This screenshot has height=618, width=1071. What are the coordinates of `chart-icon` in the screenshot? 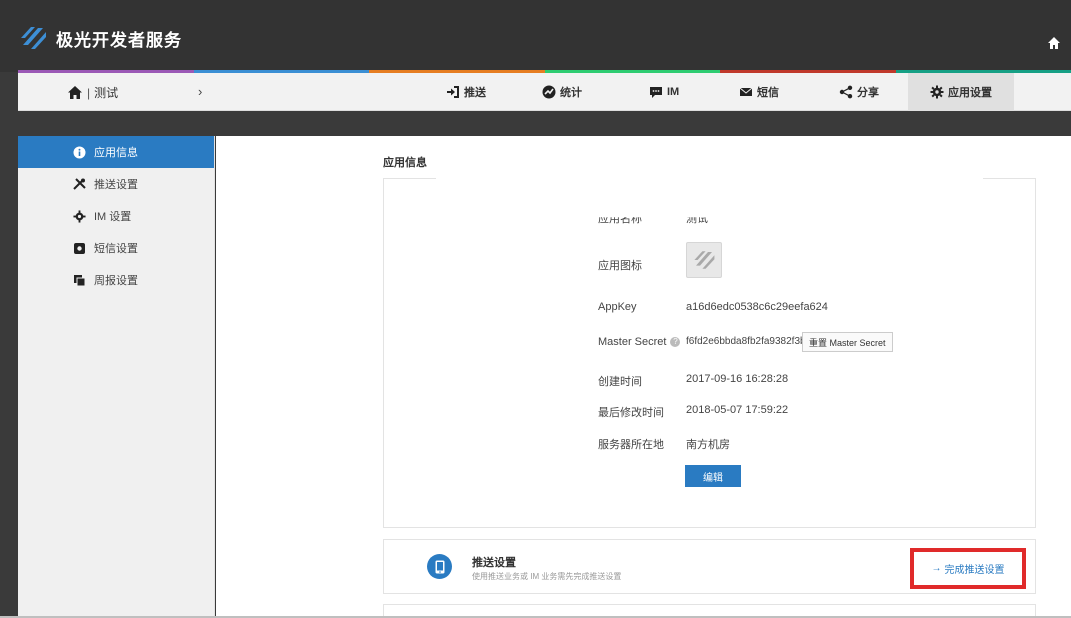 It's located at (549, 92).